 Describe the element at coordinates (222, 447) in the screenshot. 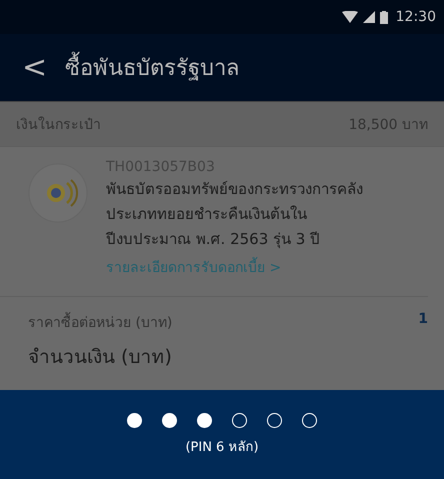

I see `pin-hint: (PIN 6 หลัก)` at that location.